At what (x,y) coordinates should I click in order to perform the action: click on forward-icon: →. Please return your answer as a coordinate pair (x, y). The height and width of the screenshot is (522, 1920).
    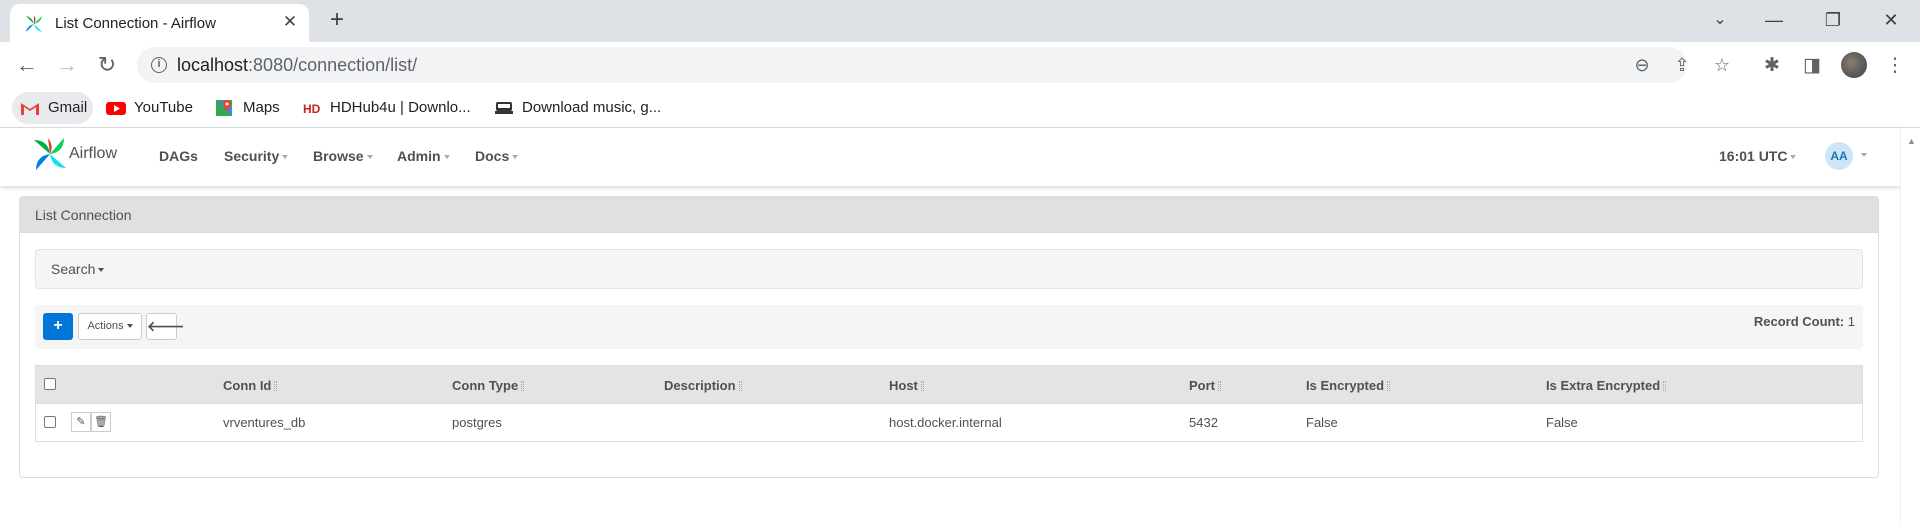
    Looking at the image, I should click on (67, 65).